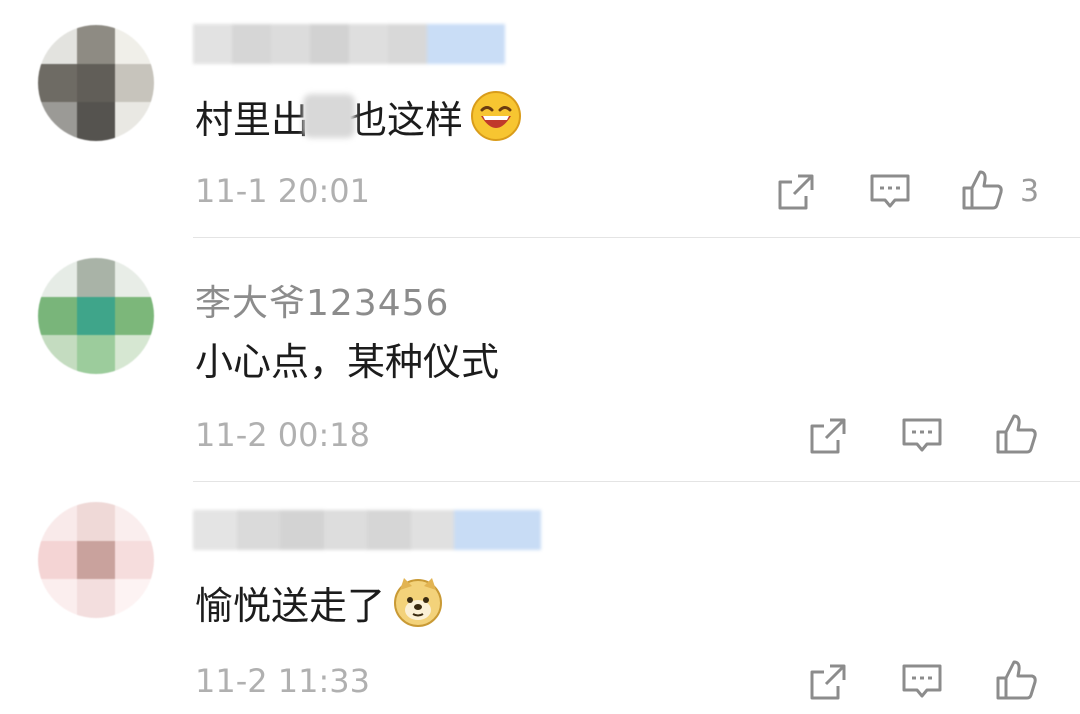 This screenshot has height=714, width=1080. Describe the element at coordinates (252, 119) in the screenshot. I see `comment-text-start: 村里出` at that location.